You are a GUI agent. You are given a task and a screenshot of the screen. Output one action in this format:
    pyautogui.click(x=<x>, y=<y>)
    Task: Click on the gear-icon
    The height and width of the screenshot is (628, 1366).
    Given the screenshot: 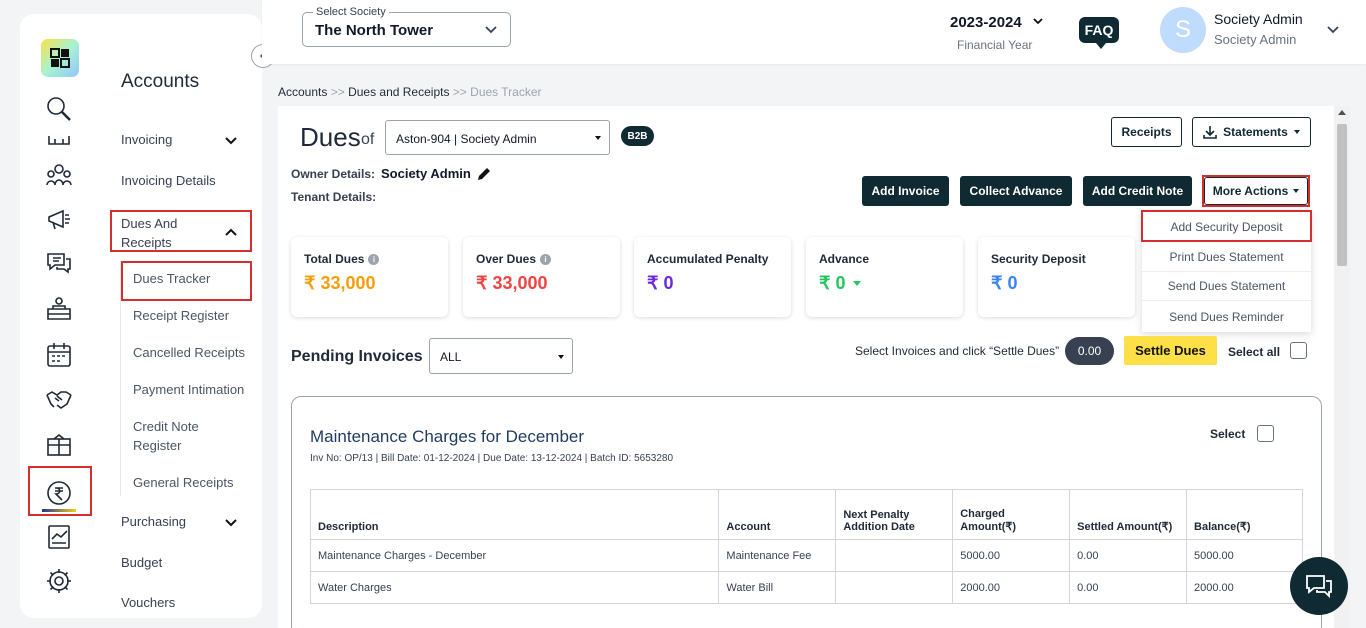 What is the action you would take?
    pyautogui.click(x=59, y=581)
    